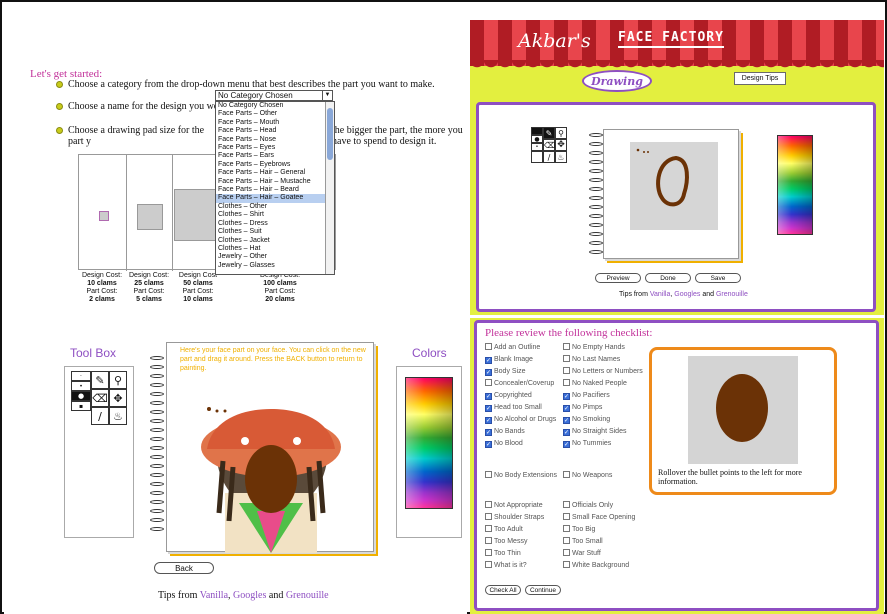 Image resolution: width=887 pixels, height=614 pixels. Describe the element at coordinates (184, 568) in the screenshot. I see `back-button: Back` at that location.